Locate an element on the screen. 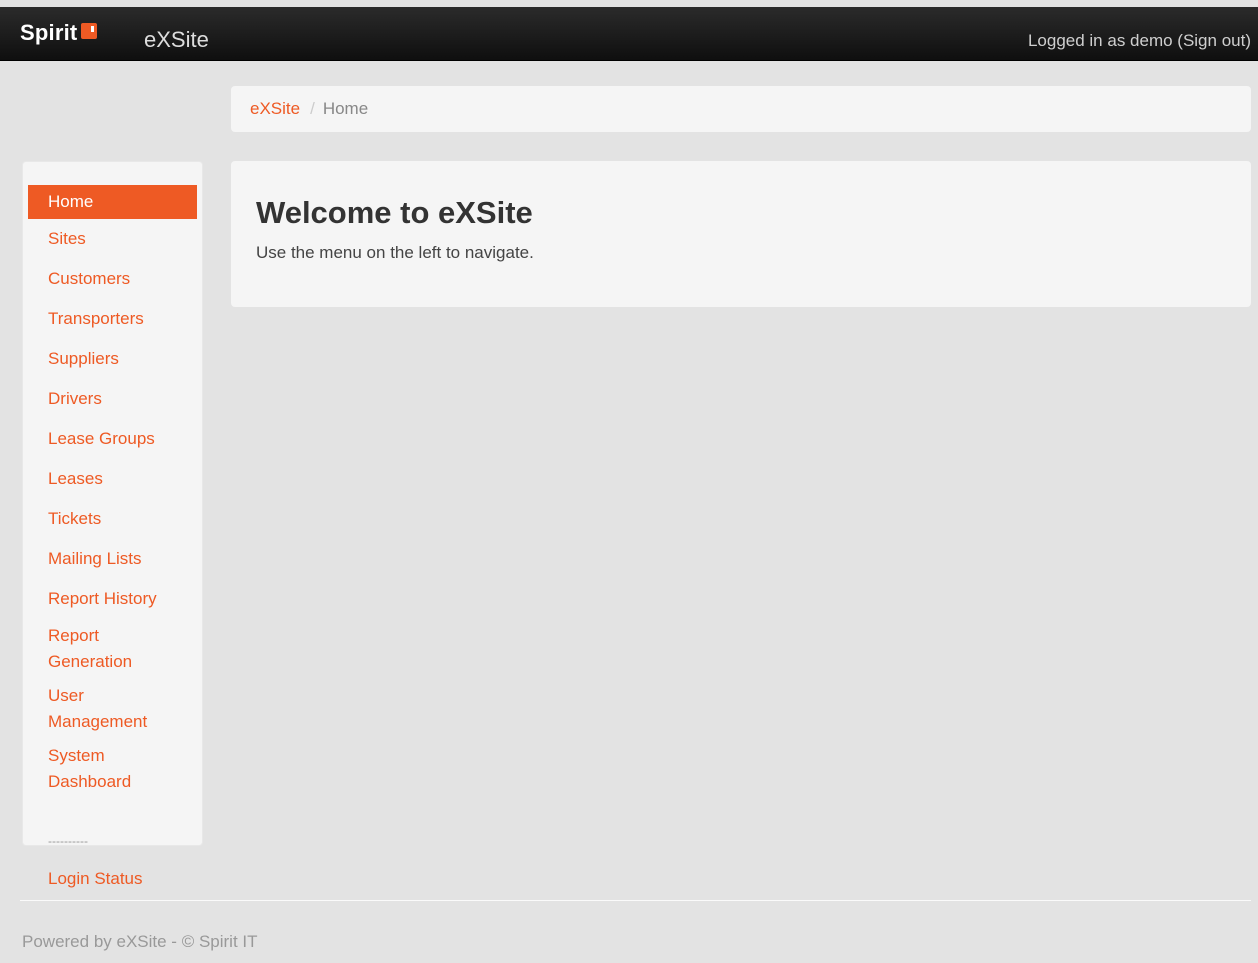  sidebar-item-sites: Sites is located at coordinates (112, 239).